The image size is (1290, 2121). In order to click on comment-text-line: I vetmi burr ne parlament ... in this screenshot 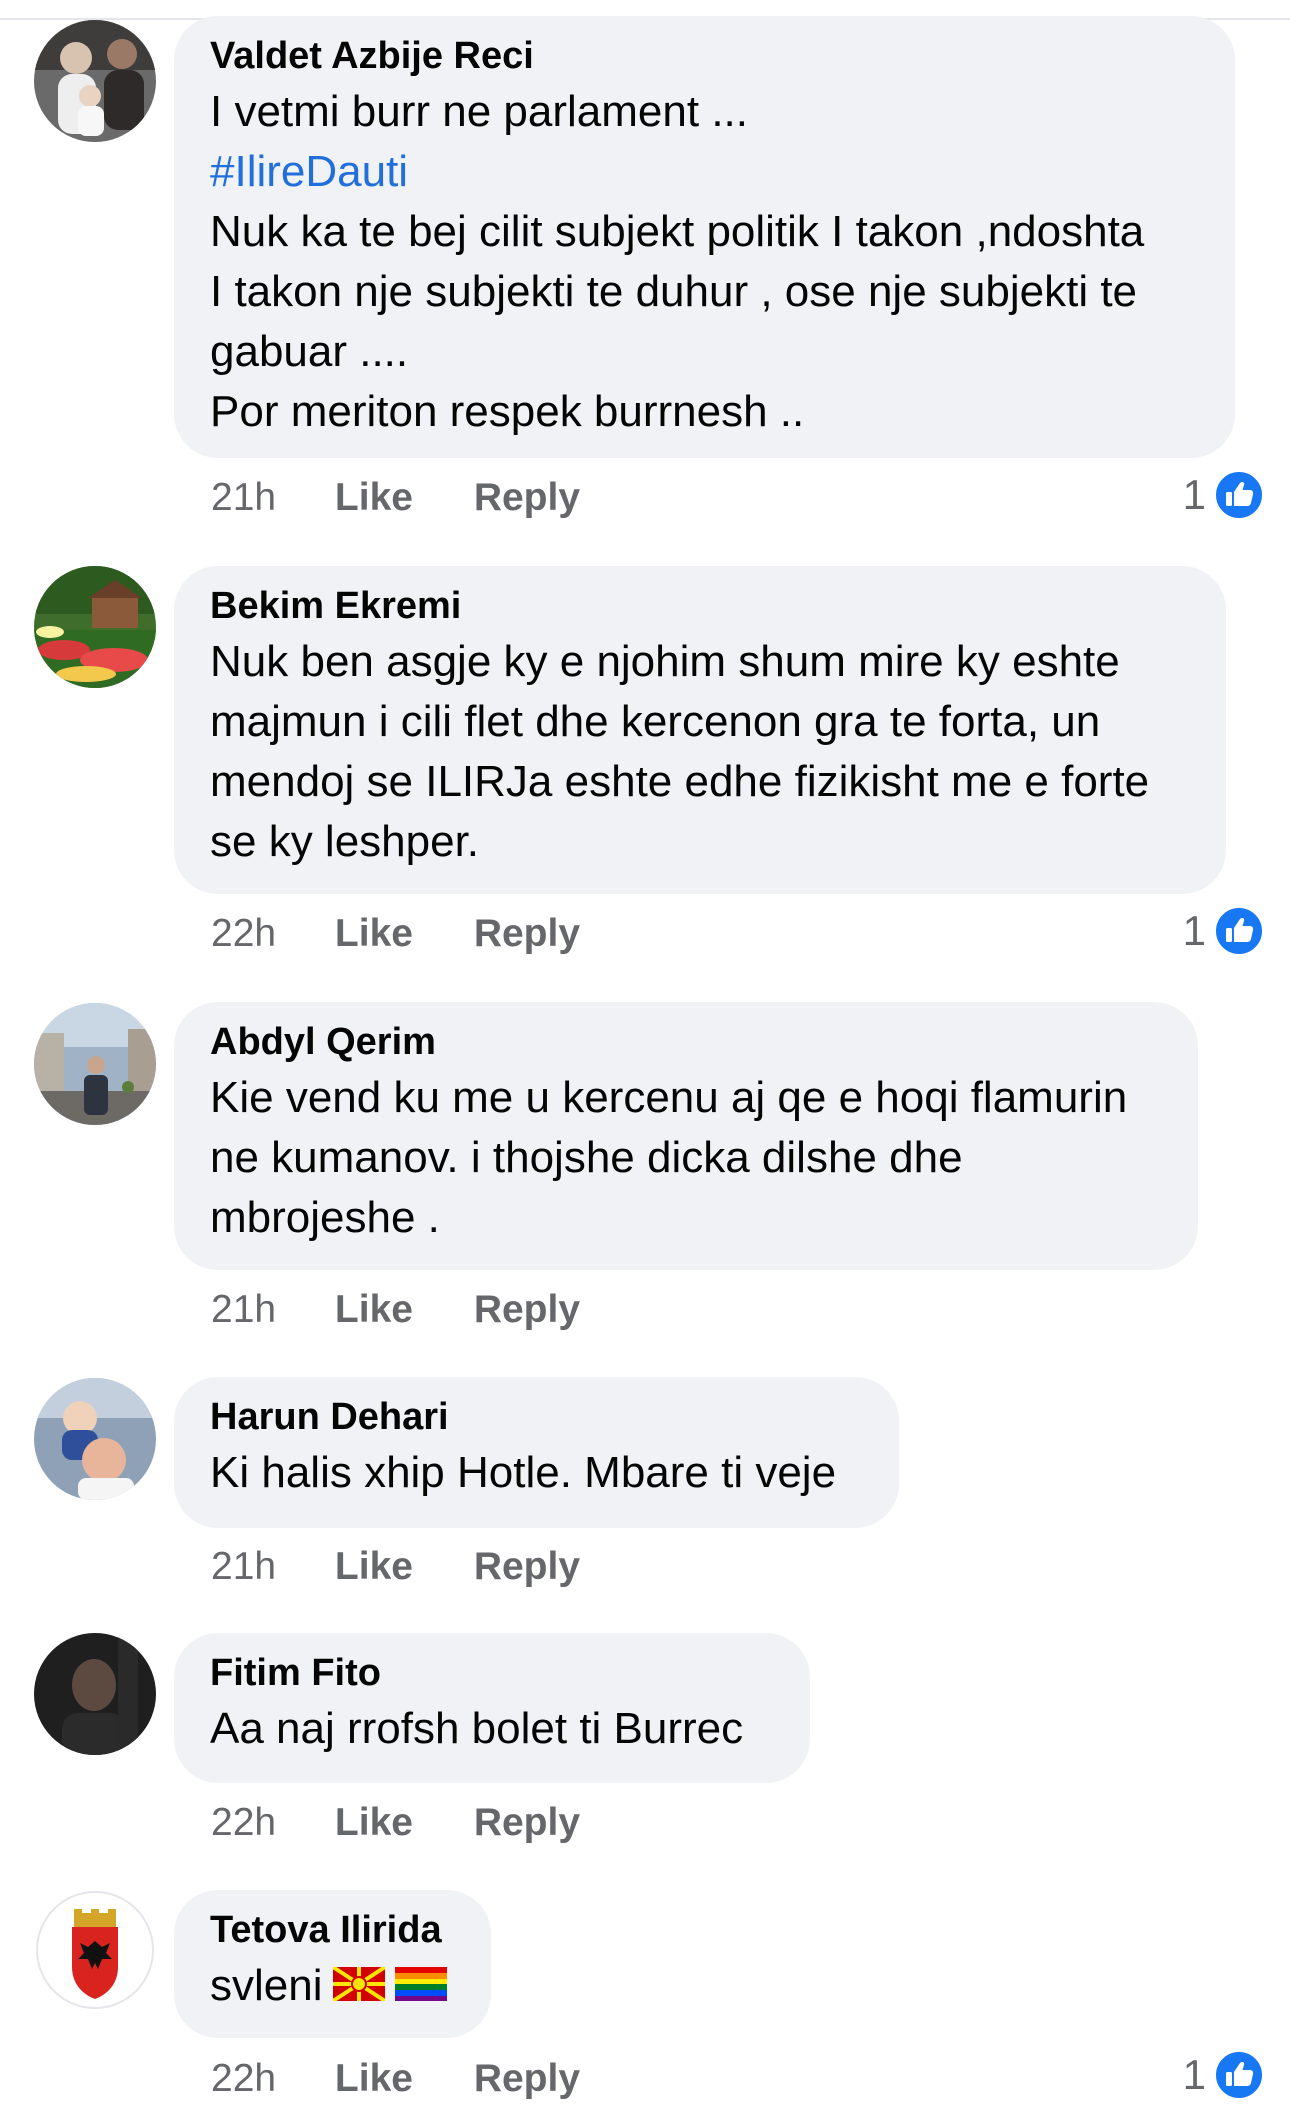, I will do `click(479, 111)`.